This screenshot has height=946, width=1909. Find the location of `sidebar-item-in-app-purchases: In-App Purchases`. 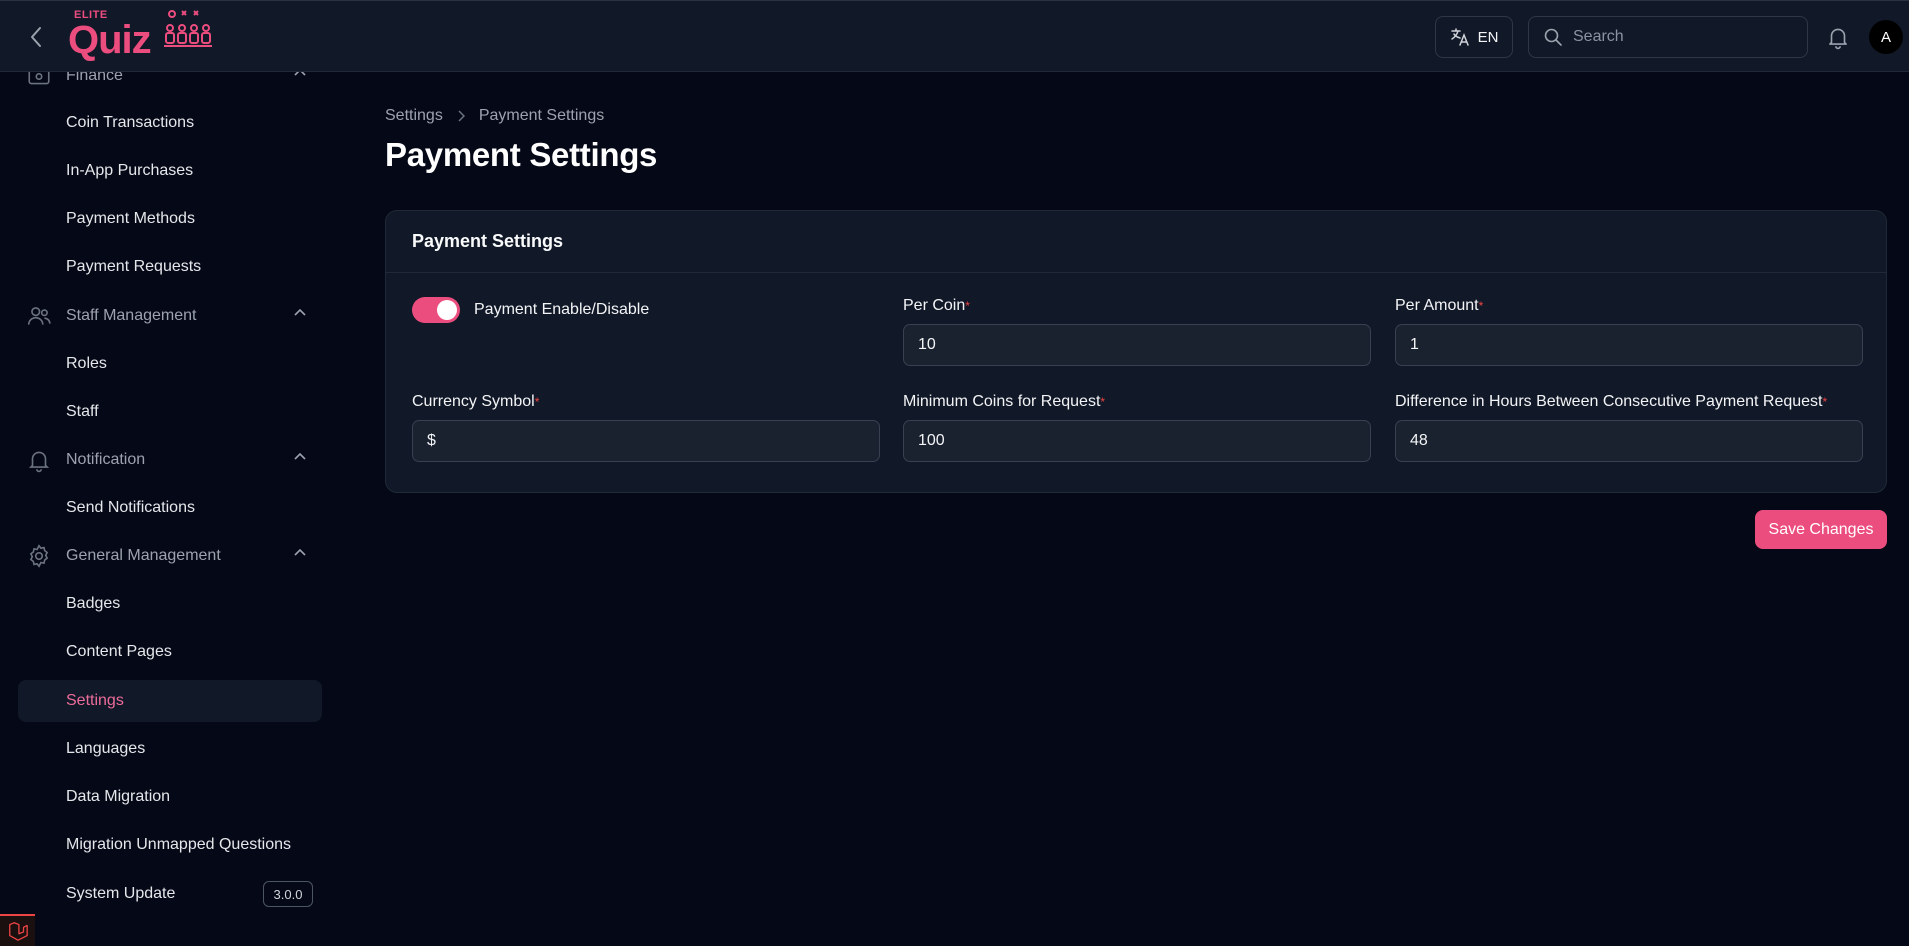

sidebar-item-in-app-purchases: In-App Purchases is located at coordinates (170, 171).